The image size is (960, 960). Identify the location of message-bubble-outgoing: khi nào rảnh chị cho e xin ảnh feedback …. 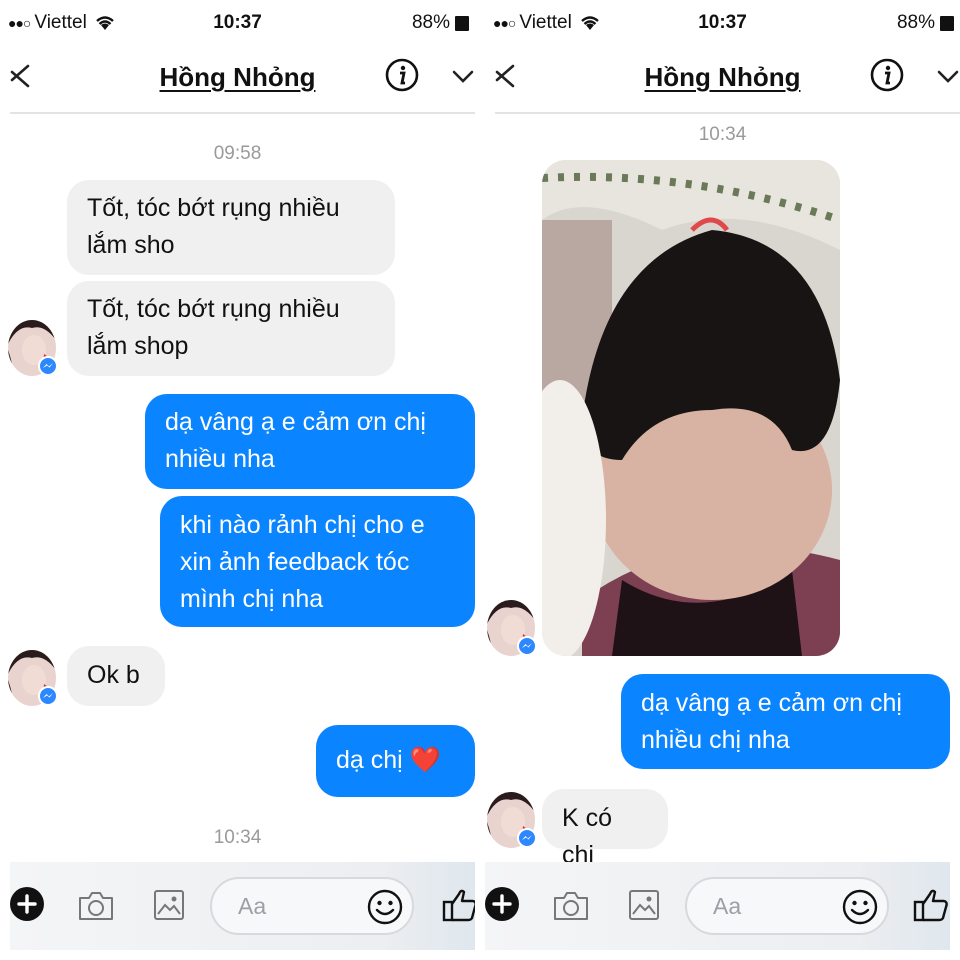
(317, 561).